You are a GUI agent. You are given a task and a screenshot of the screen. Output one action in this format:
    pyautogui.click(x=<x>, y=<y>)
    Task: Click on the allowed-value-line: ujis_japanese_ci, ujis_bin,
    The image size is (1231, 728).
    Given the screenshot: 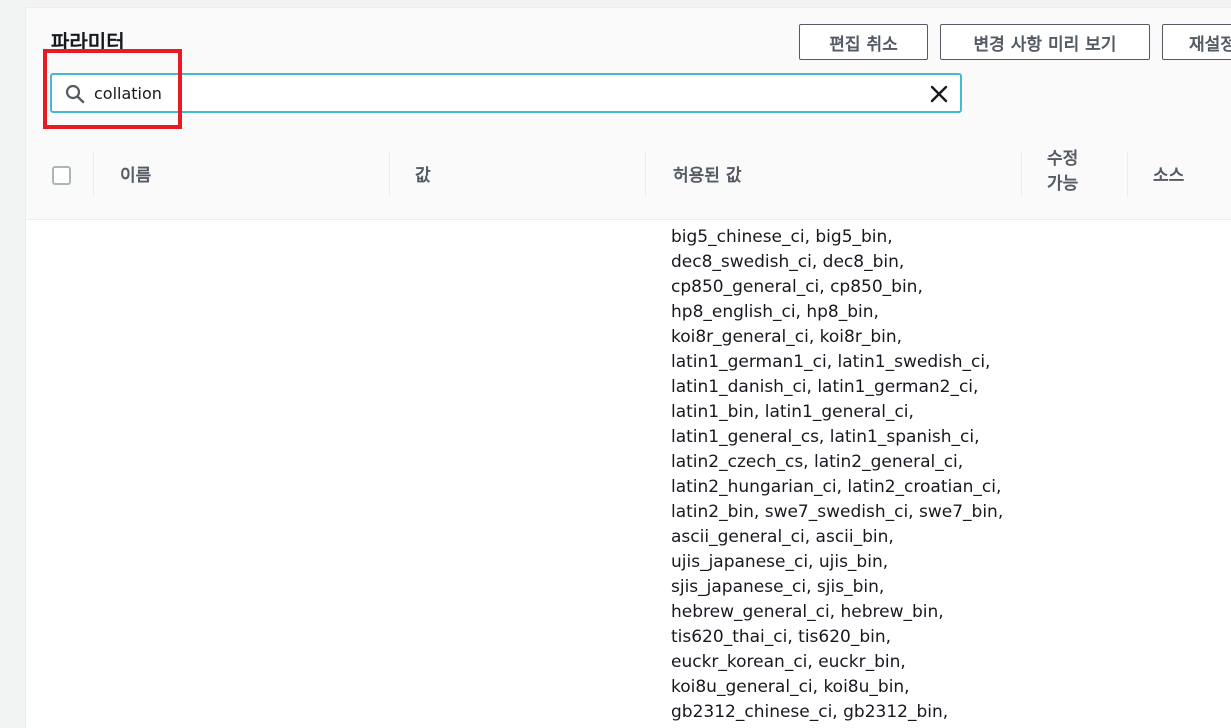 What is the action you would take?
    pyautogui.click(x=780, y=562)
    